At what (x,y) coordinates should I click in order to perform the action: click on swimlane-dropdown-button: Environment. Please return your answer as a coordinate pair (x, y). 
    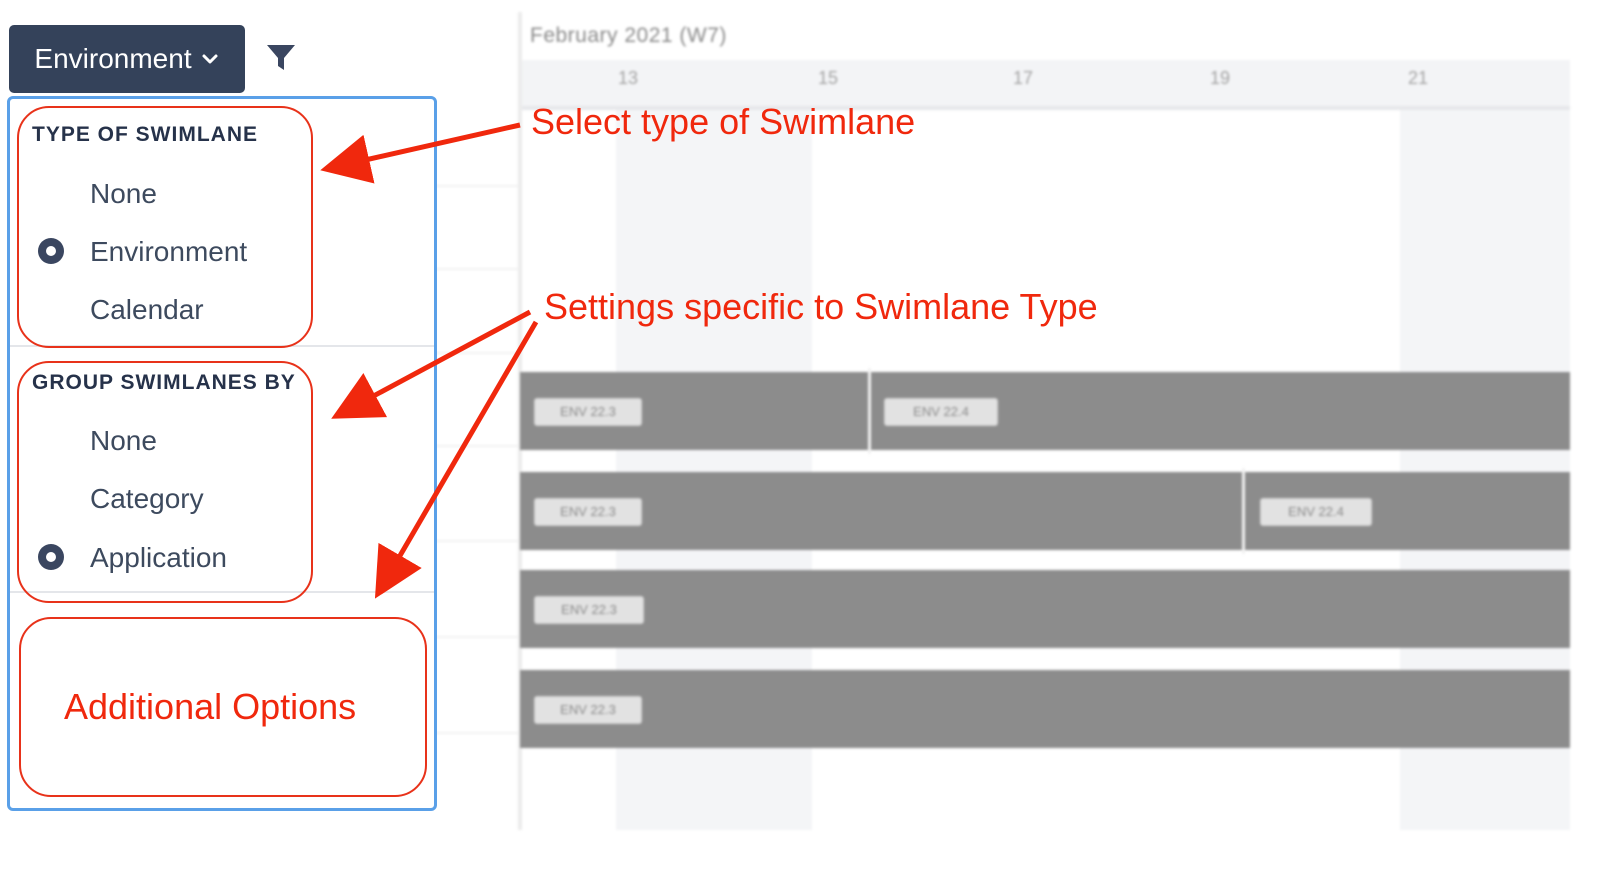
    Looking at the image, I should click on (127, 59).